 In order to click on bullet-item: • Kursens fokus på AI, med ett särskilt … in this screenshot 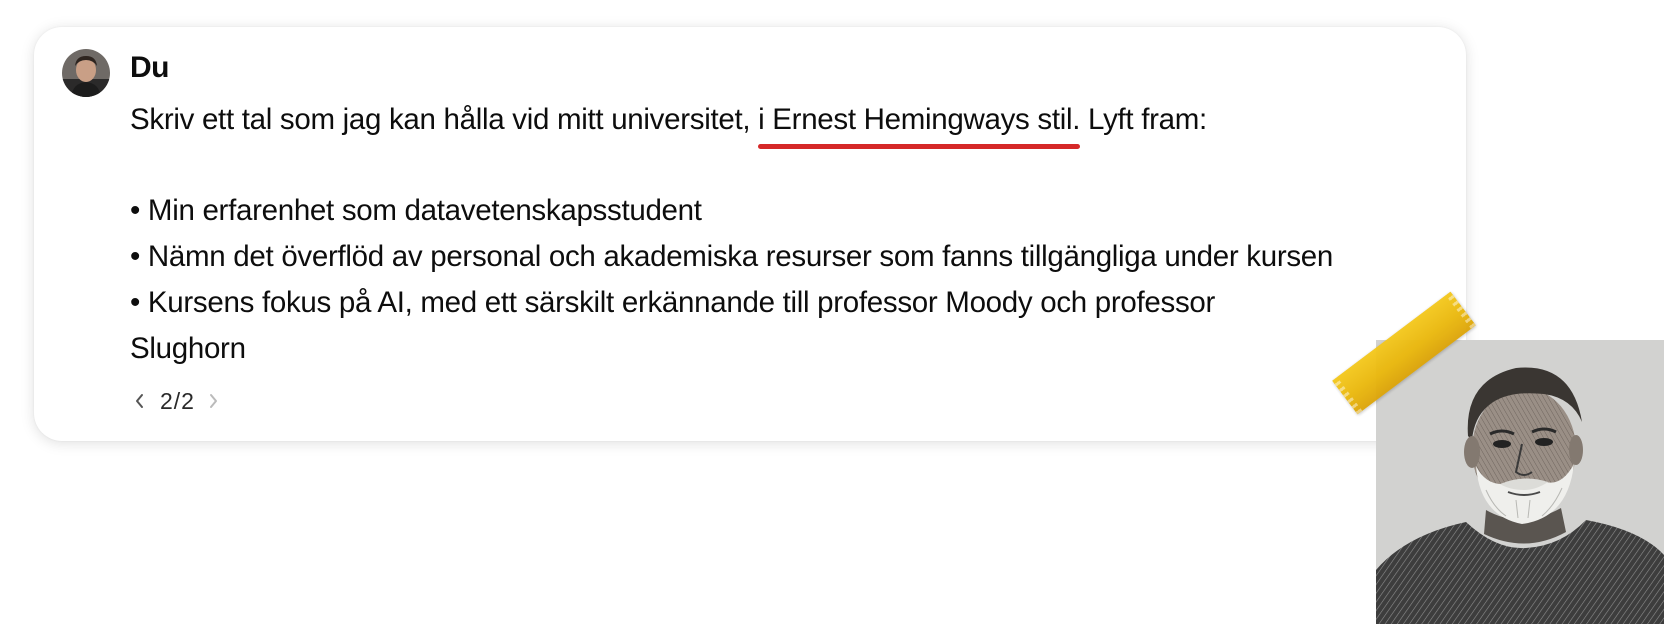, I will do `click(673, 302)`.